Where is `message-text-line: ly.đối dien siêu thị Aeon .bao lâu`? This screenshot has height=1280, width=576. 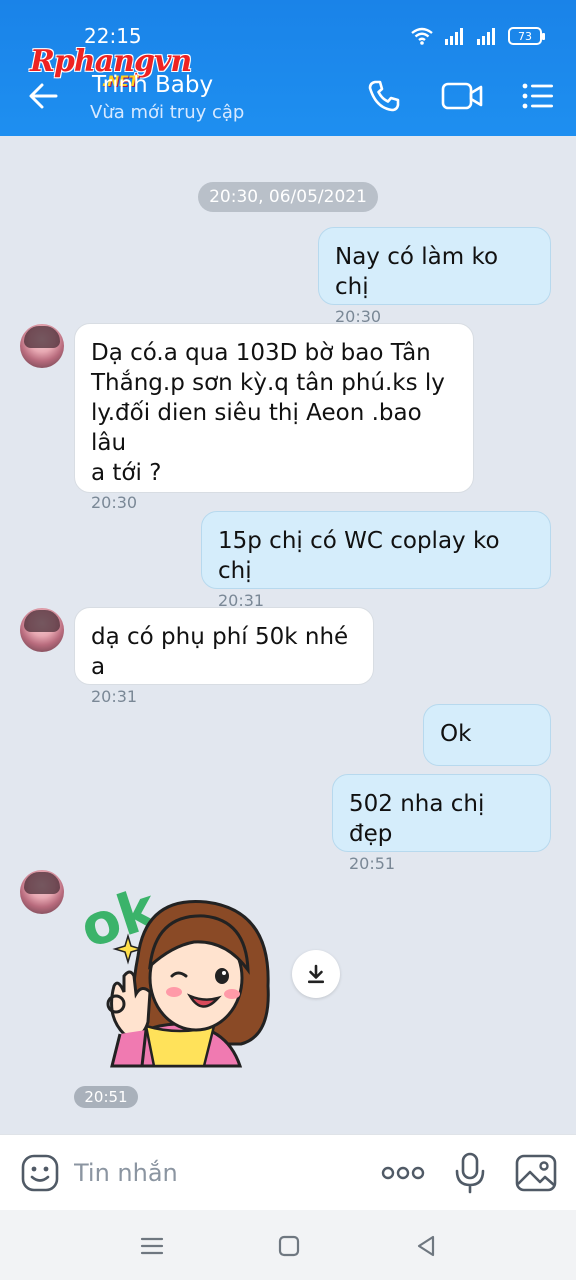
message-text-line: ly.đối dien siêu thị Aeon .bao lâu is located at coordinates (256, 428).